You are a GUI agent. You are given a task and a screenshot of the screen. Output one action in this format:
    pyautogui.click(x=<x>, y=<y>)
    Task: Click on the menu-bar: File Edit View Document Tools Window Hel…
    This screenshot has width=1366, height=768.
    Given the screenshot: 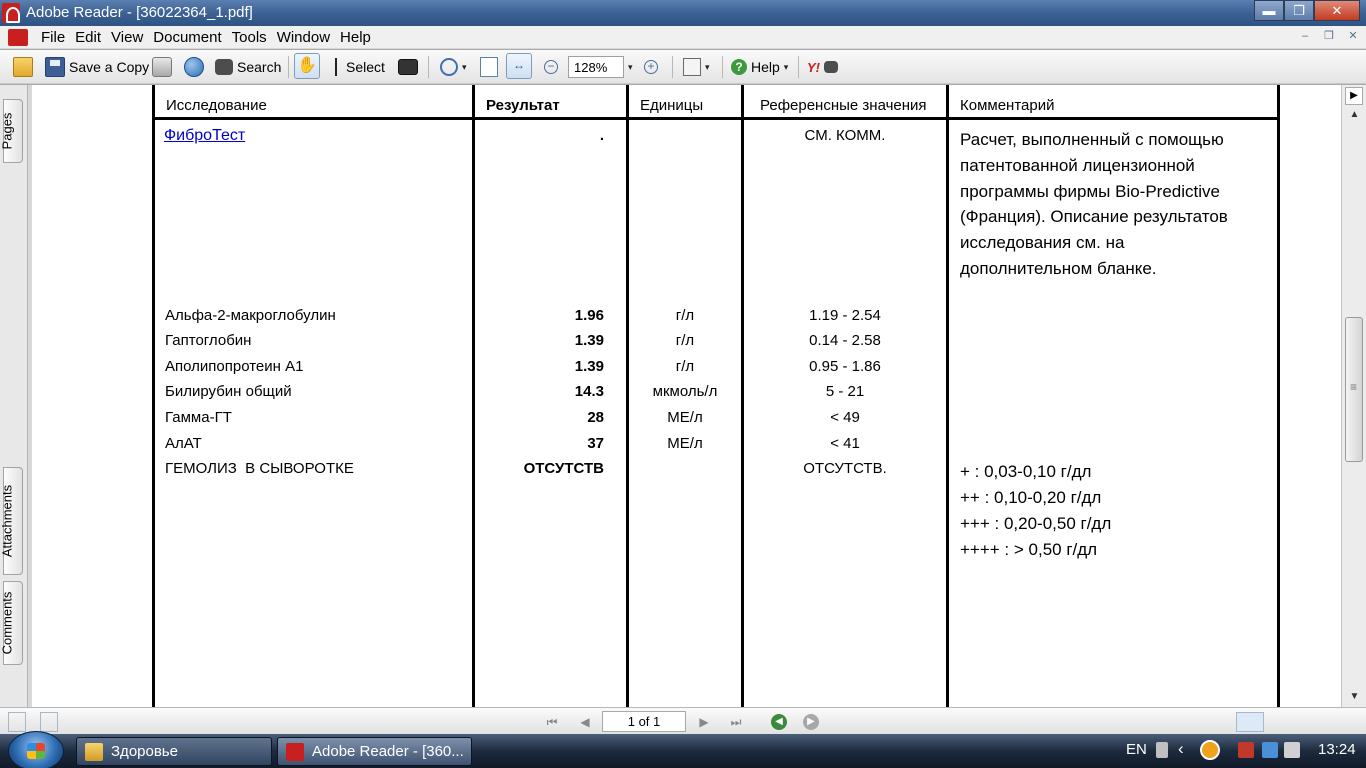 What is the action you would take?
    pyautogui.click(x=683, y=37)
    